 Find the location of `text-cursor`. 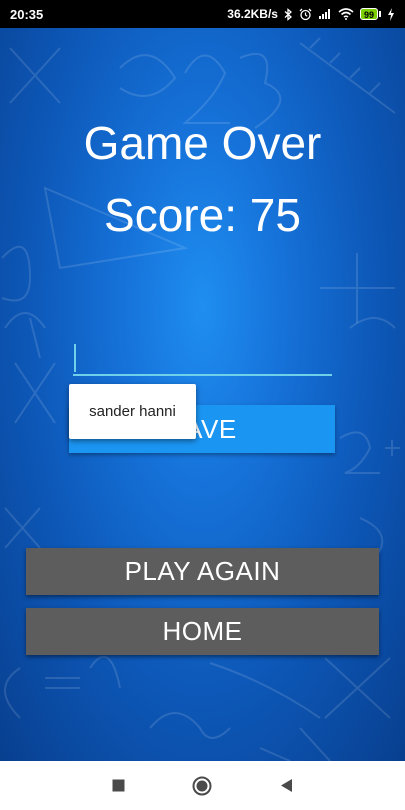

text-cursor is located at coordinates (75, 358).